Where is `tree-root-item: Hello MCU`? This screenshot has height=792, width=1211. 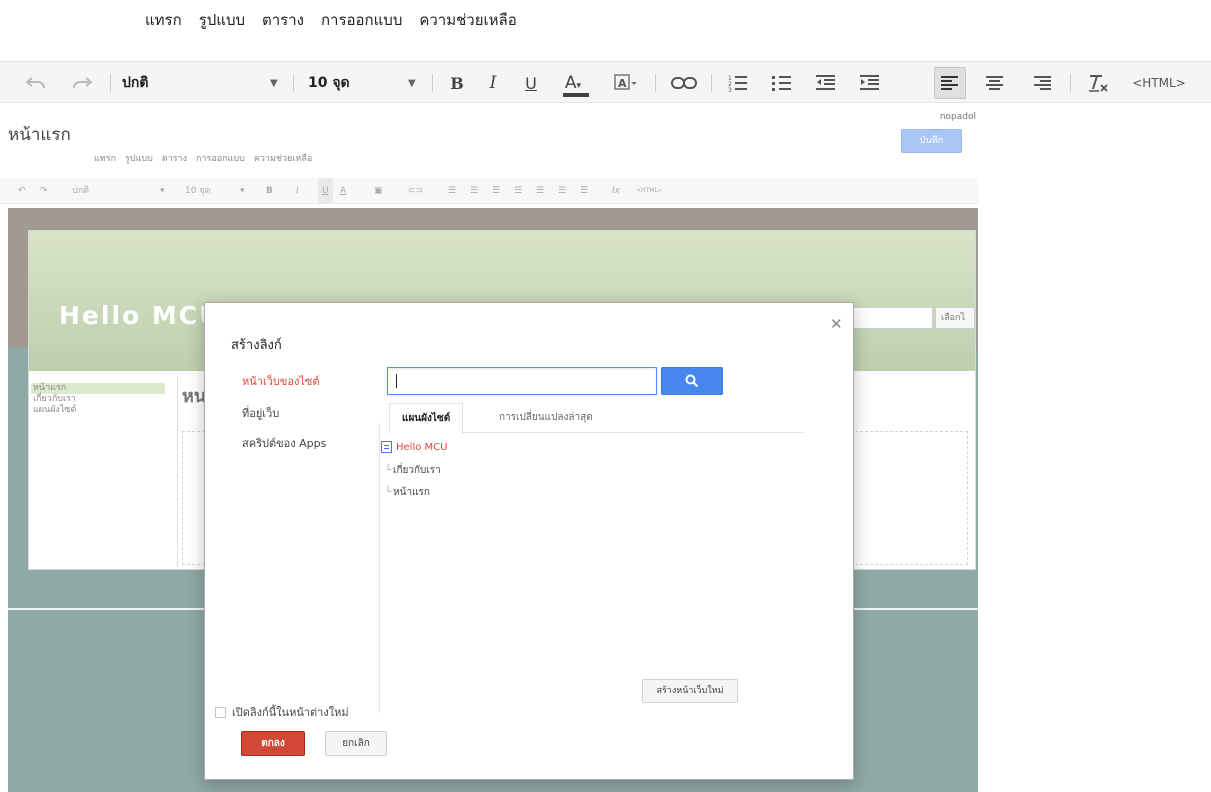 tree-root-item: Hello MCU is located at coordinates (414, 447).